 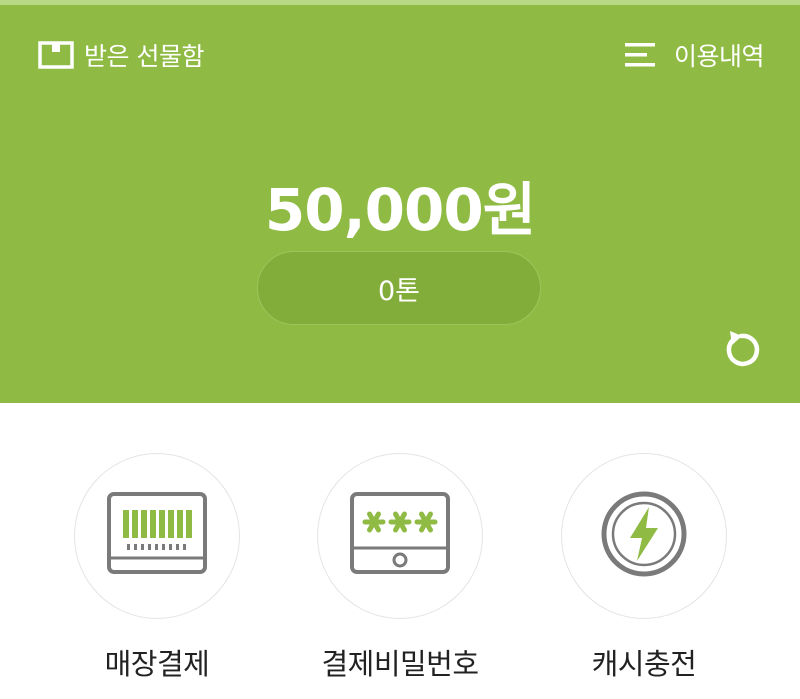 I want to click on refresh-icon, so click(x=741, y=352).